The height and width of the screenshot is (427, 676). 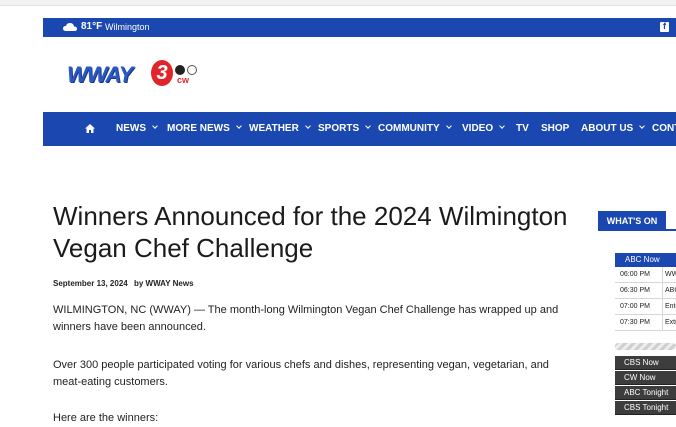 I want to click on schedule-show: Ente, so click(x=669, y=306).